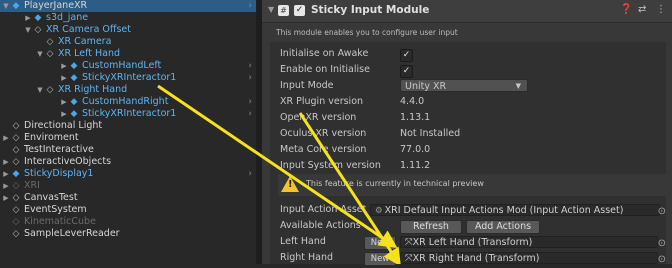 The width and height of the screenshot is (672, 268). Describe the element at coordinates (467, 118) in the screenshot. I see `property-openxr-version: OpenXR version 1.13.1` at that location.